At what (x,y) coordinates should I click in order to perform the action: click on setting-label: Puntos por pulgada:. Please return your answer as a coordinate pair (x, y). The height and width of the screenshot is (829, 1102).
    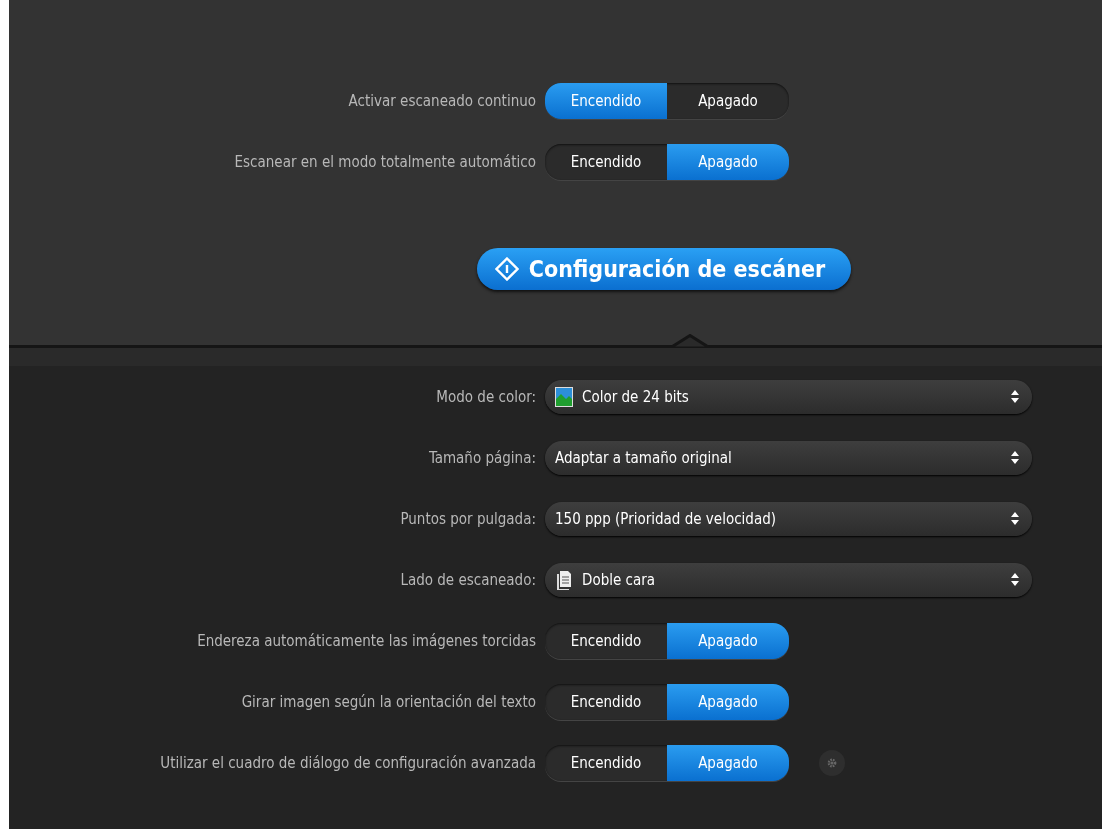
    Looking at the image, I should click on (468, 518).